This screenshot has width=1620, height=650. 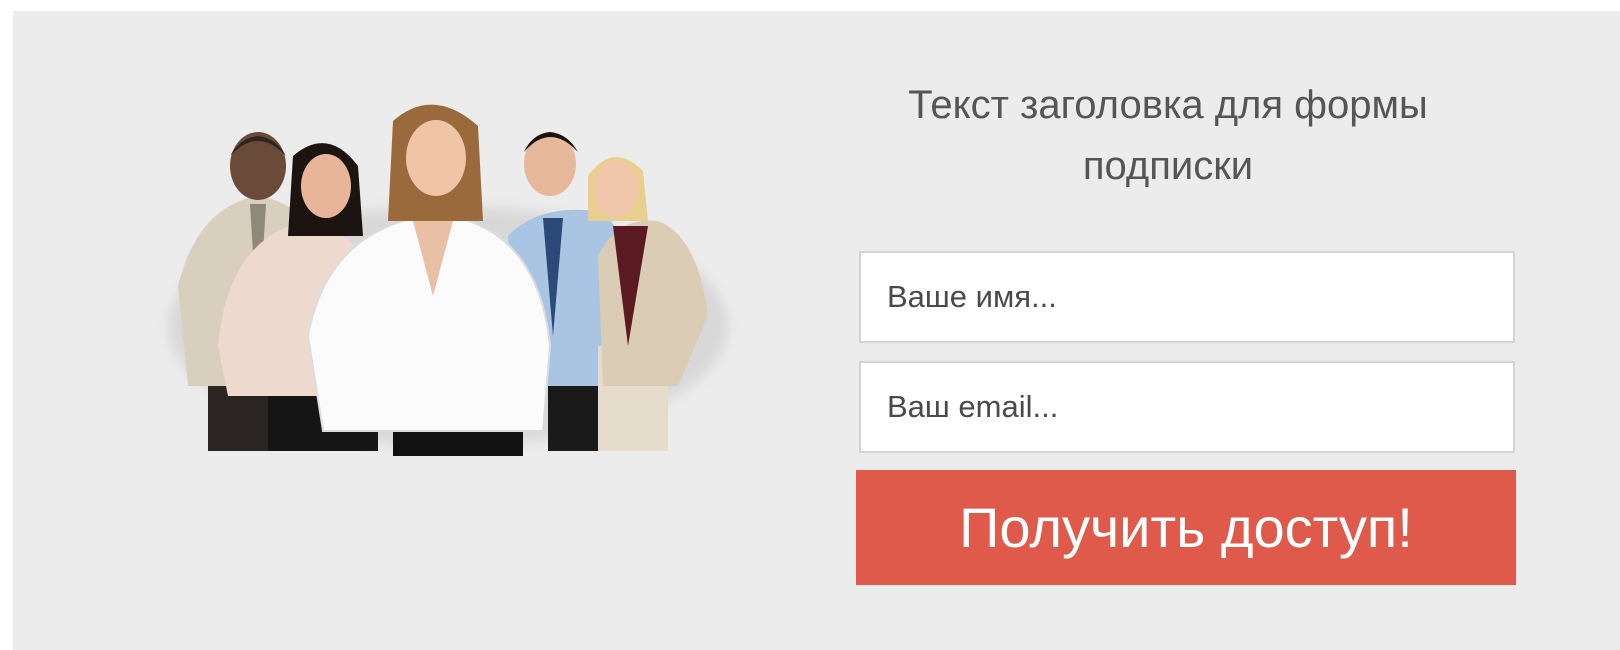 What do you see at coordinates (1187, 407) in the screenshot?
I see `email-input` at bounding box center [1187, 407].